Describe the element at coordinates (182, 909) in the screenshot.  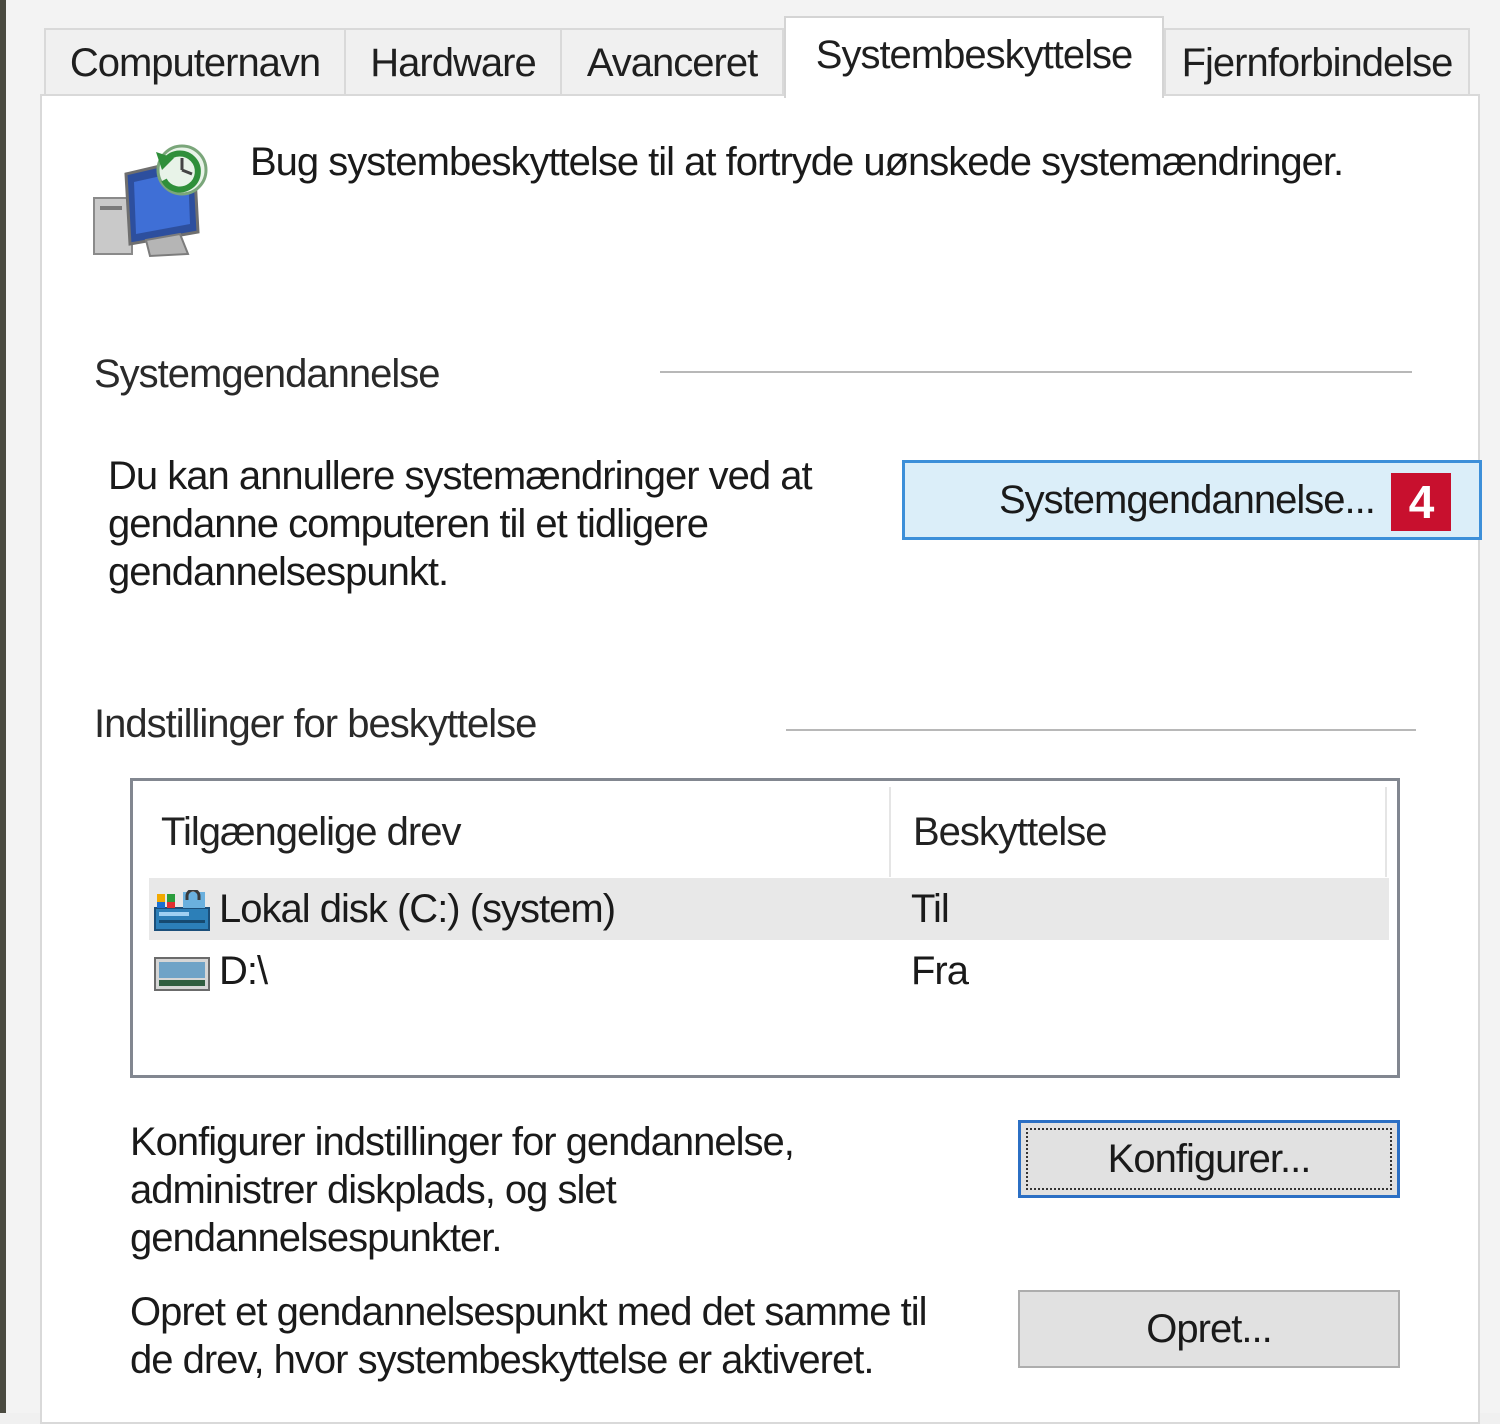
I see `system-drive-icon` at that location.